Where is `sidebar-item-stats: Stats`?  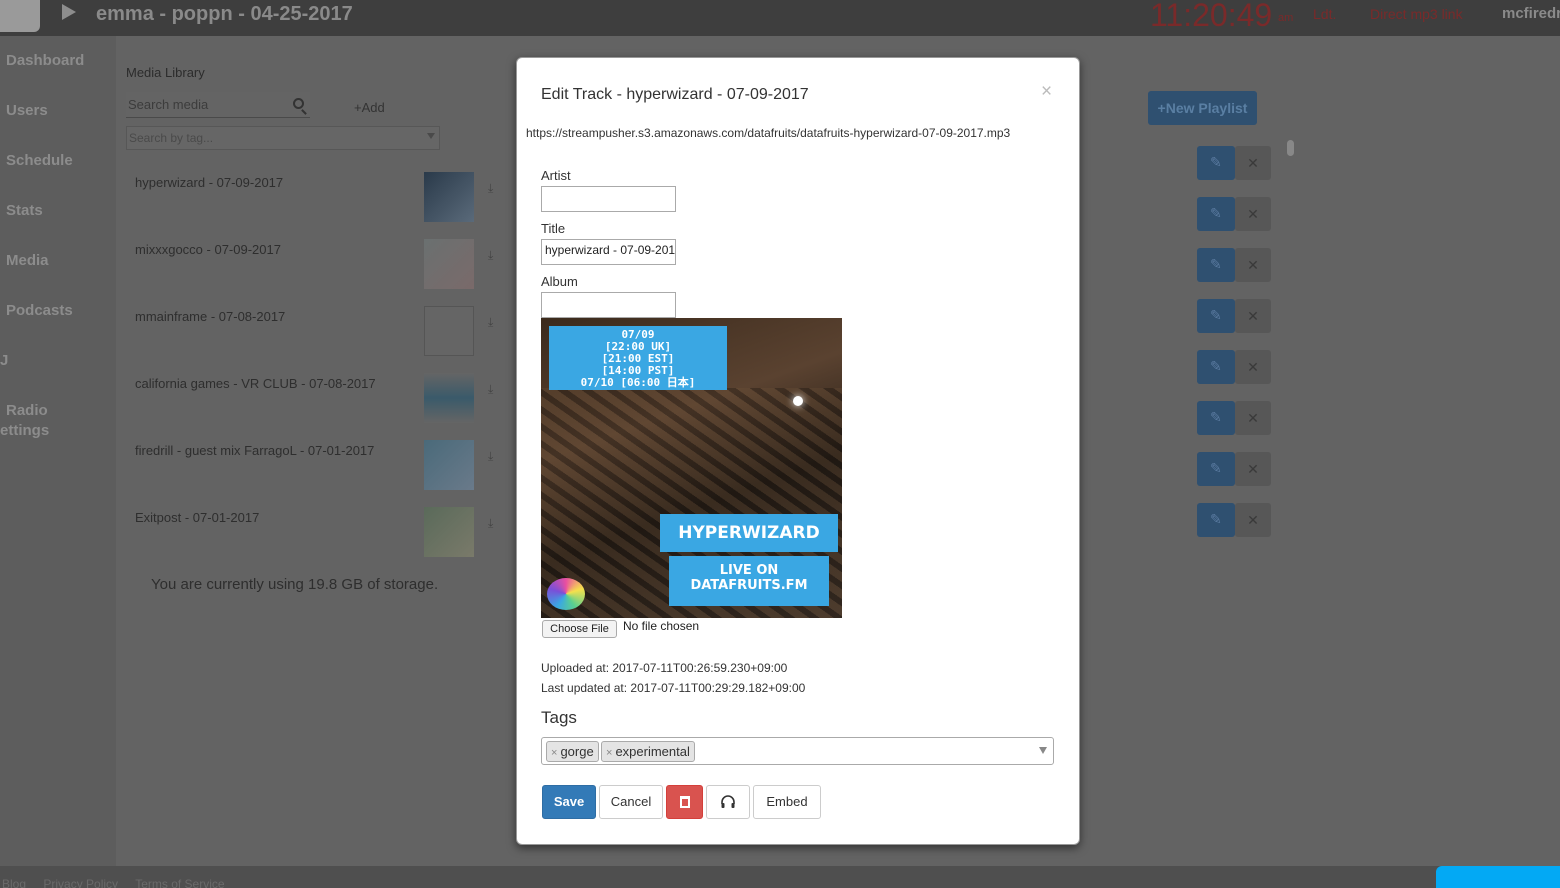
sidebar-item-stats: Stats is located at coordinates (21, 211).